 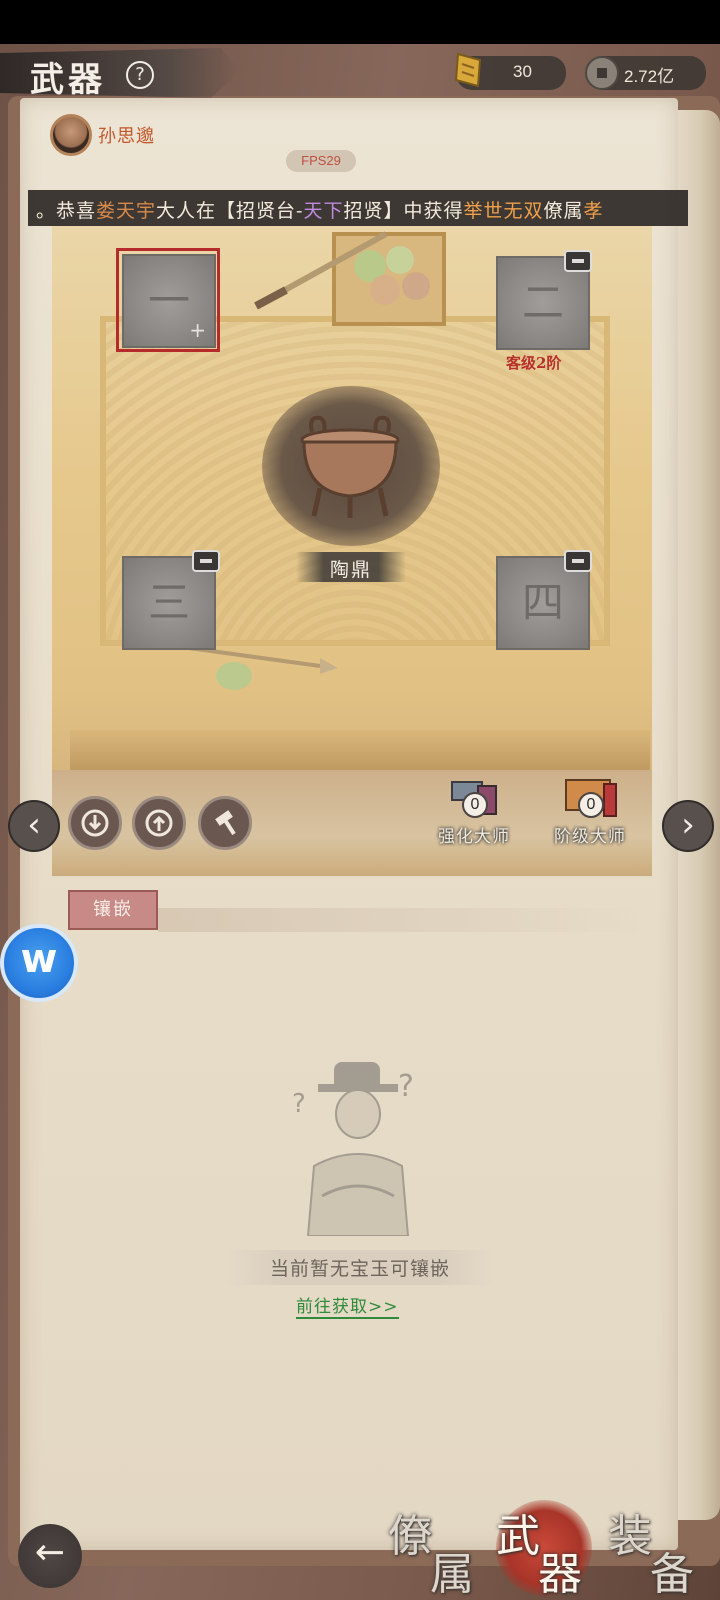 What do you see at coordinates (126, 136) in the screenshot?
I see `hero-name: 孙思邈` at bounding box center [126, 136].